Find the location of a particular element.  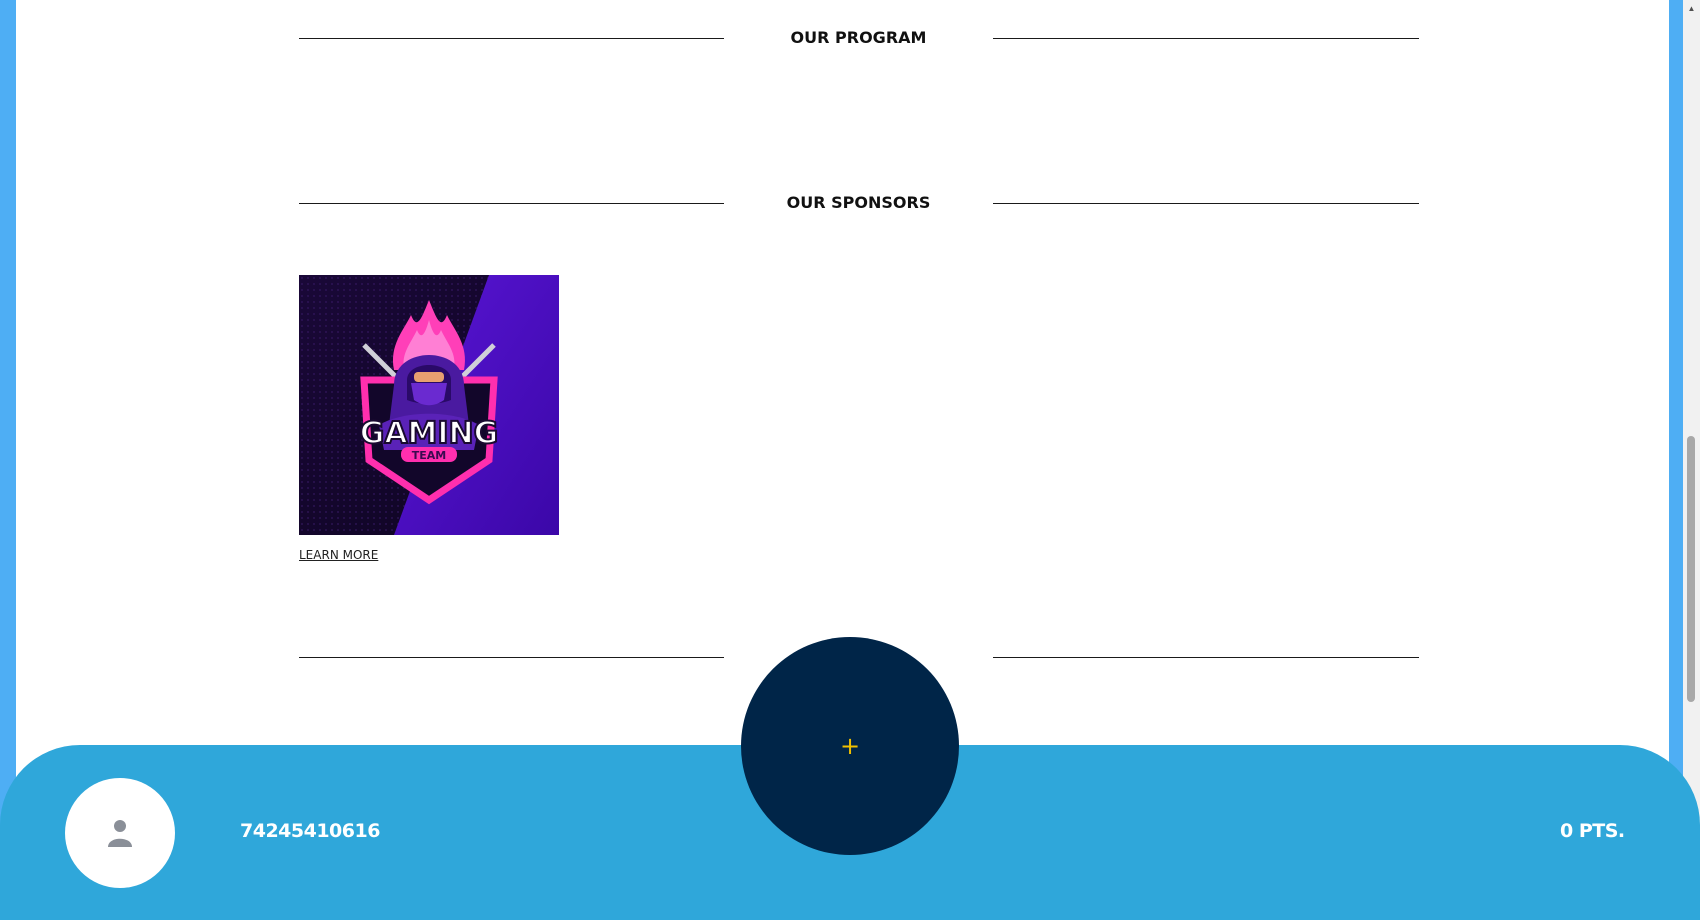

gaming-team-logo: GAMING TEAM is located at coordinates (429, 405).